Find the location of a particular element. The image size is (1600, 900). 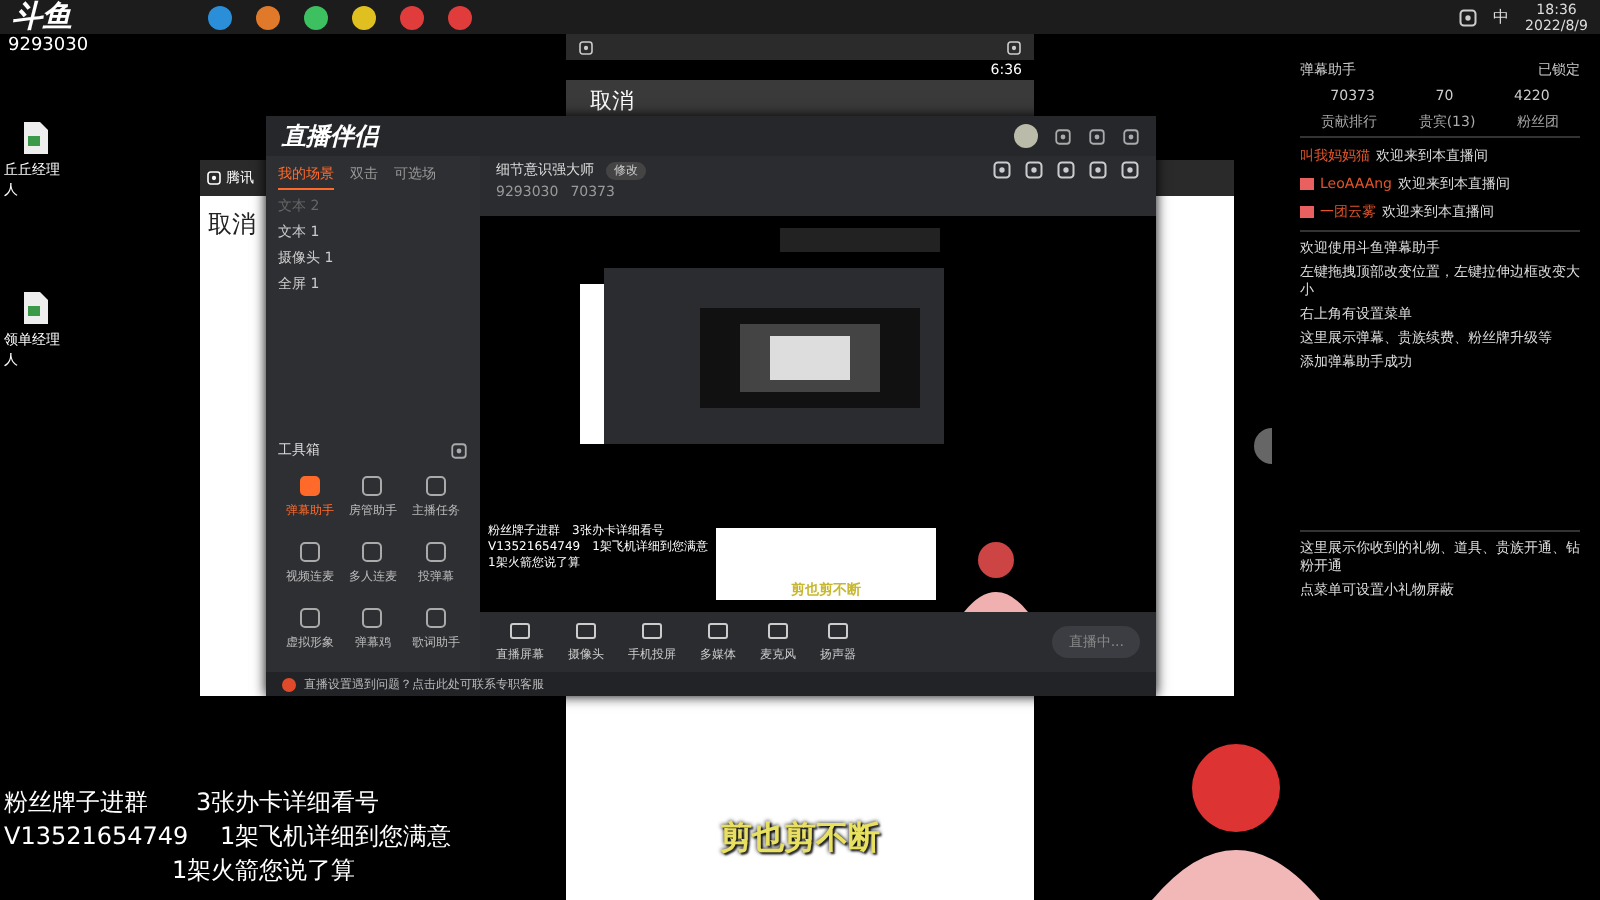

app-logo: 直播伴侣 is located at coordinates (330, 136).